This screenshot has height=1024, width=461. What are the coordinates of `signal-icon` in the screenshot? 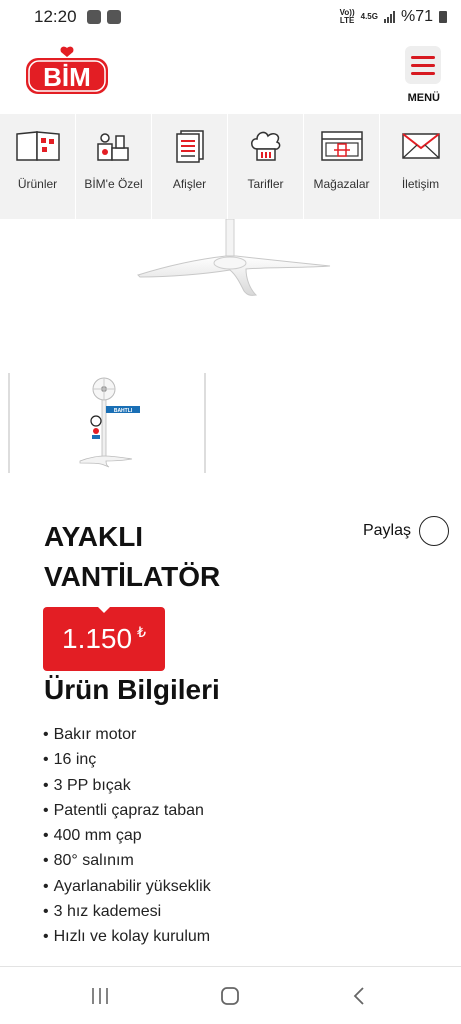 It's located at (389, 17).